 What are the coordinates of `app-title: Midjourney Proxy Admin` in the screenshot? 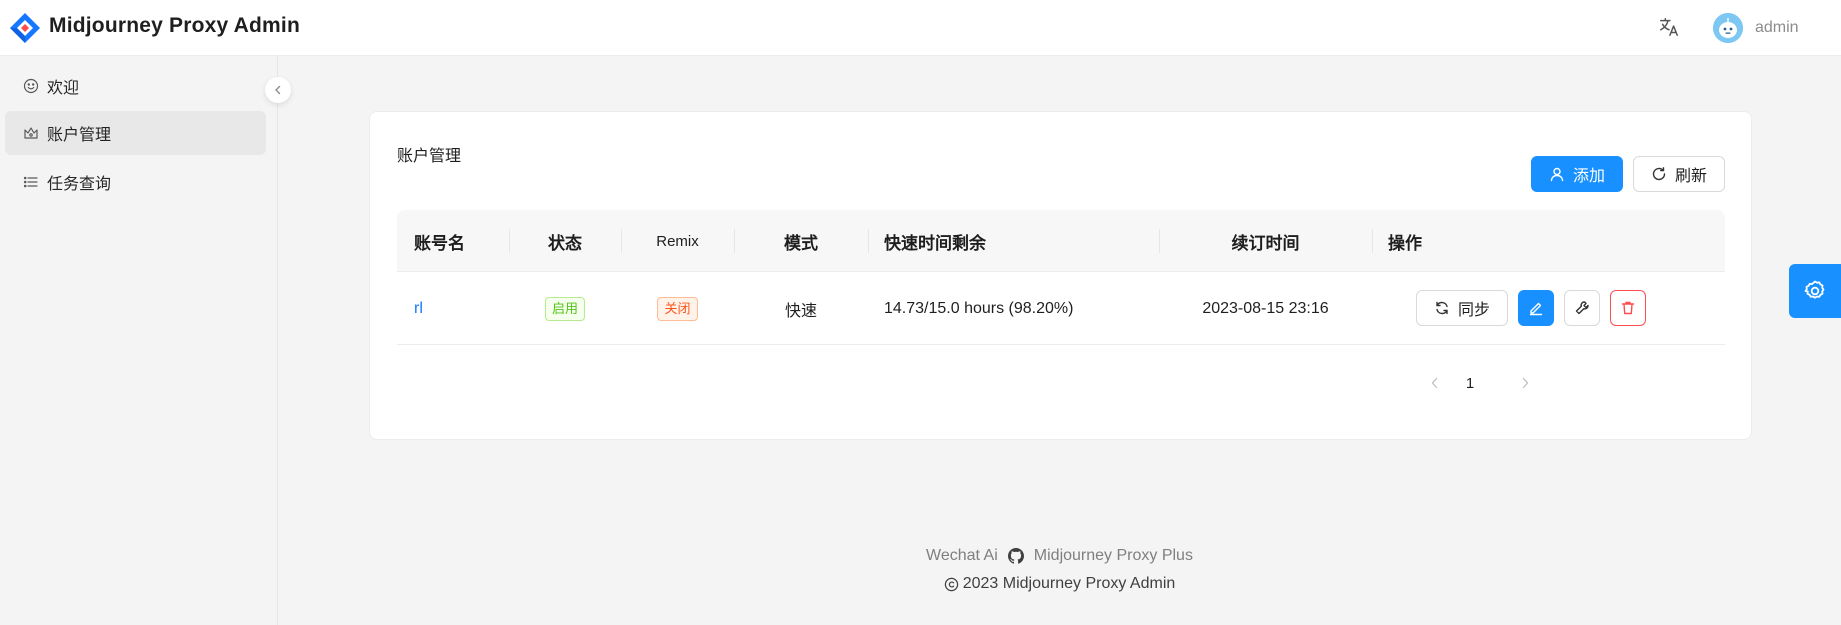 It's located at (174, 25).